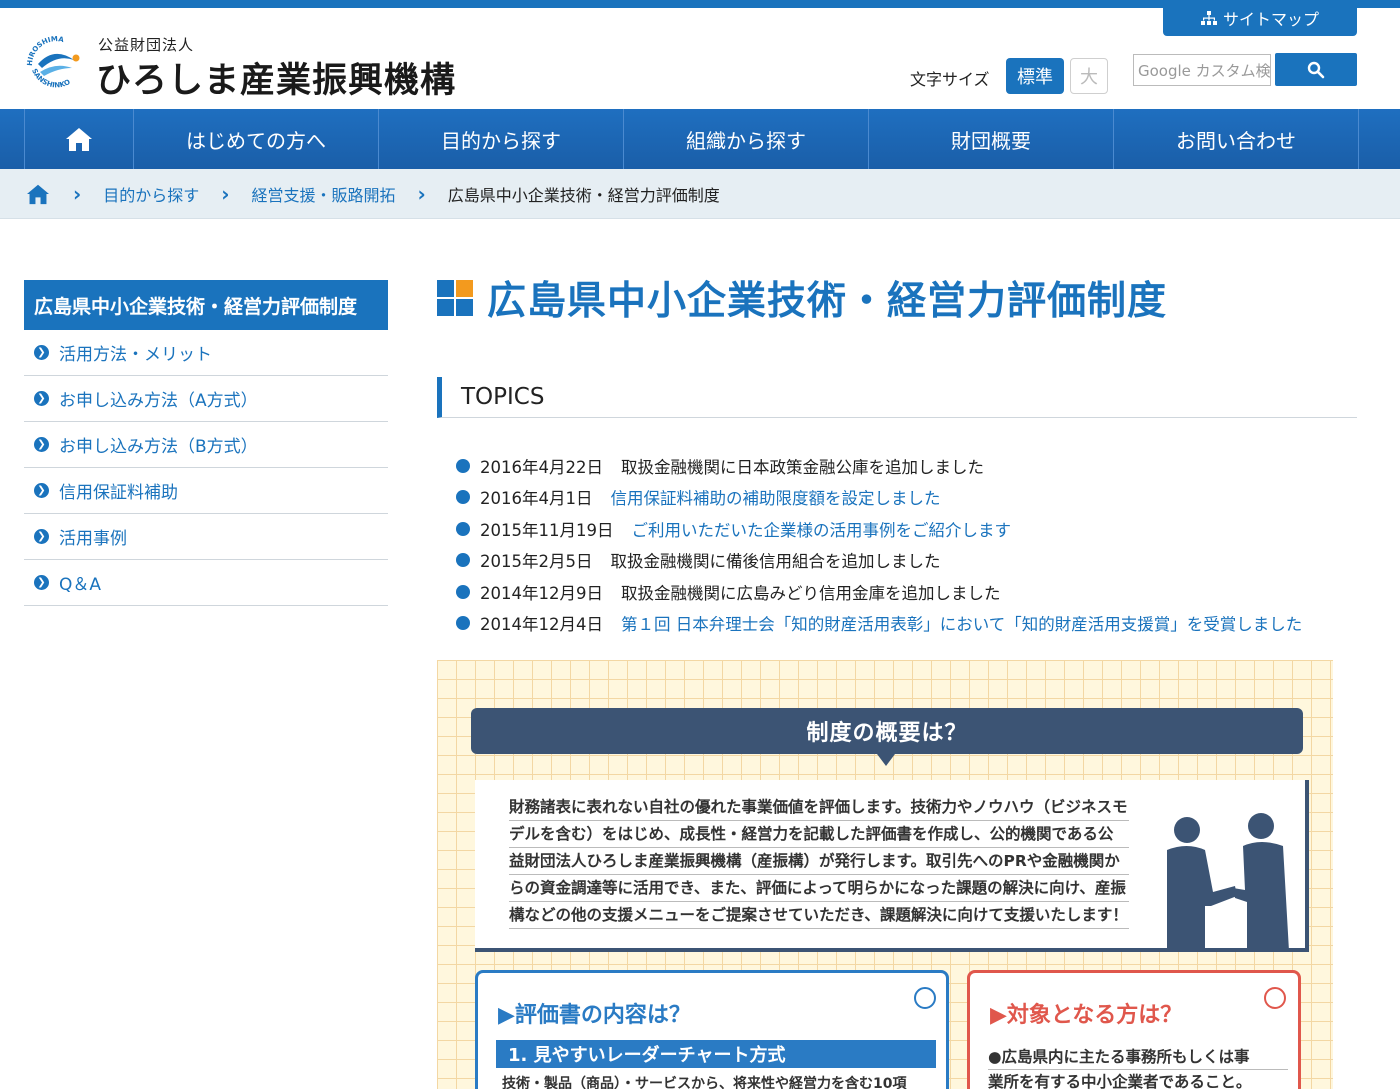  I want to click on topic-text: 取扱金融機関に広島みどり信用金庫を追加しました, so click(811, 593).